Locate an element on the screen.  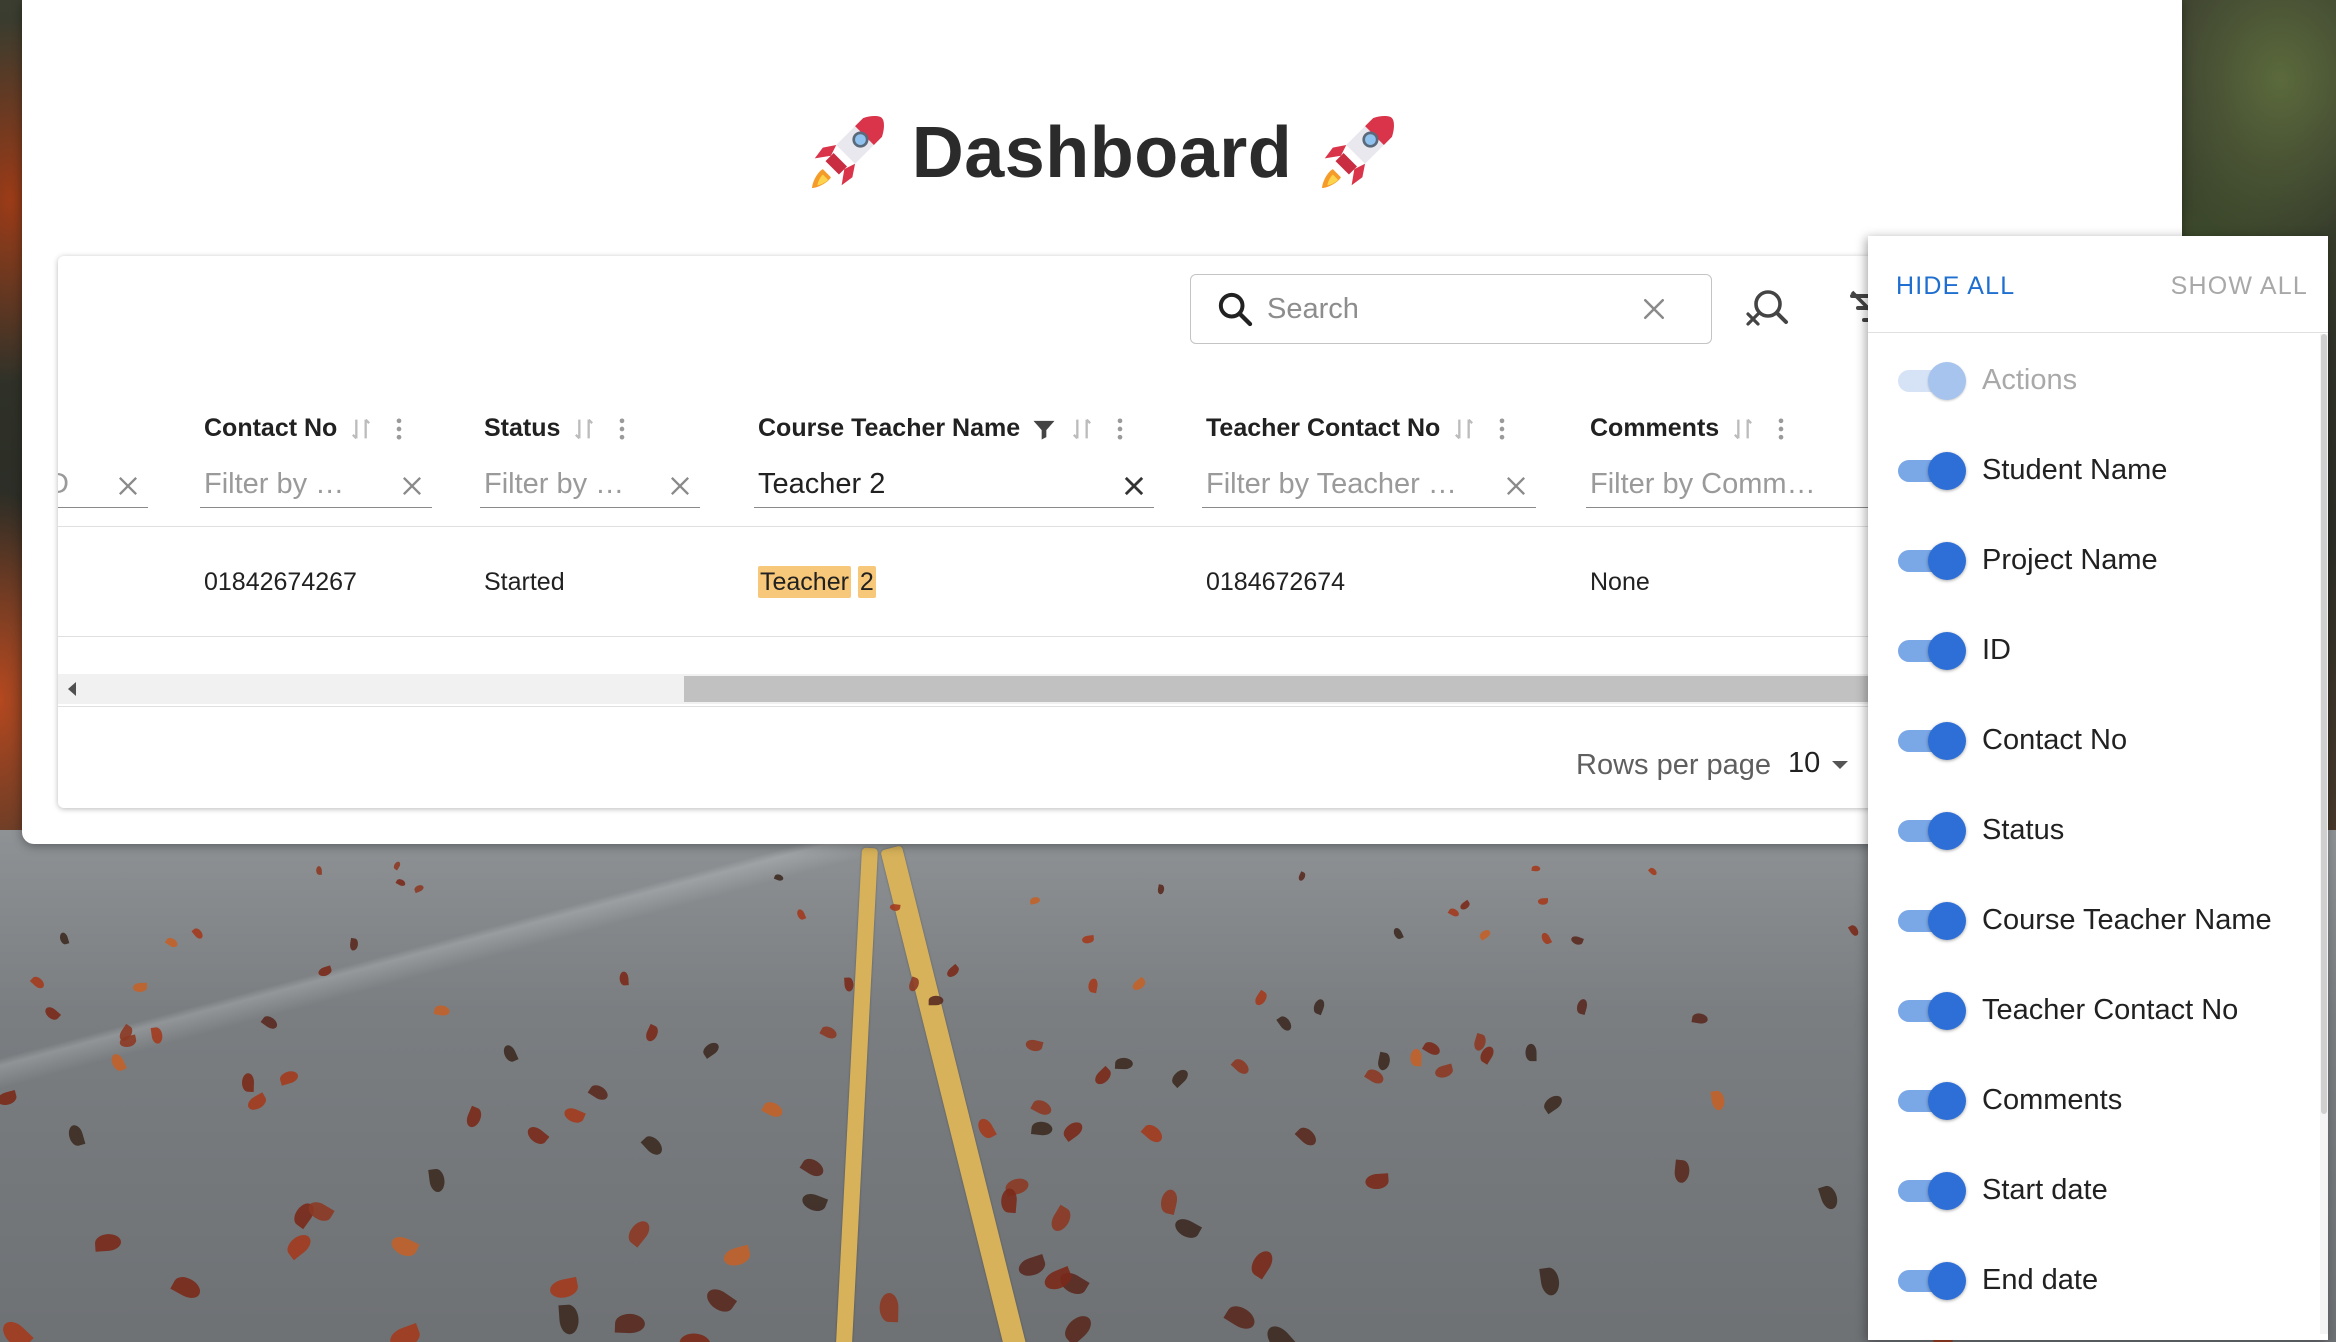
page-title: Dashboard is located at coordinates (1102, 153).